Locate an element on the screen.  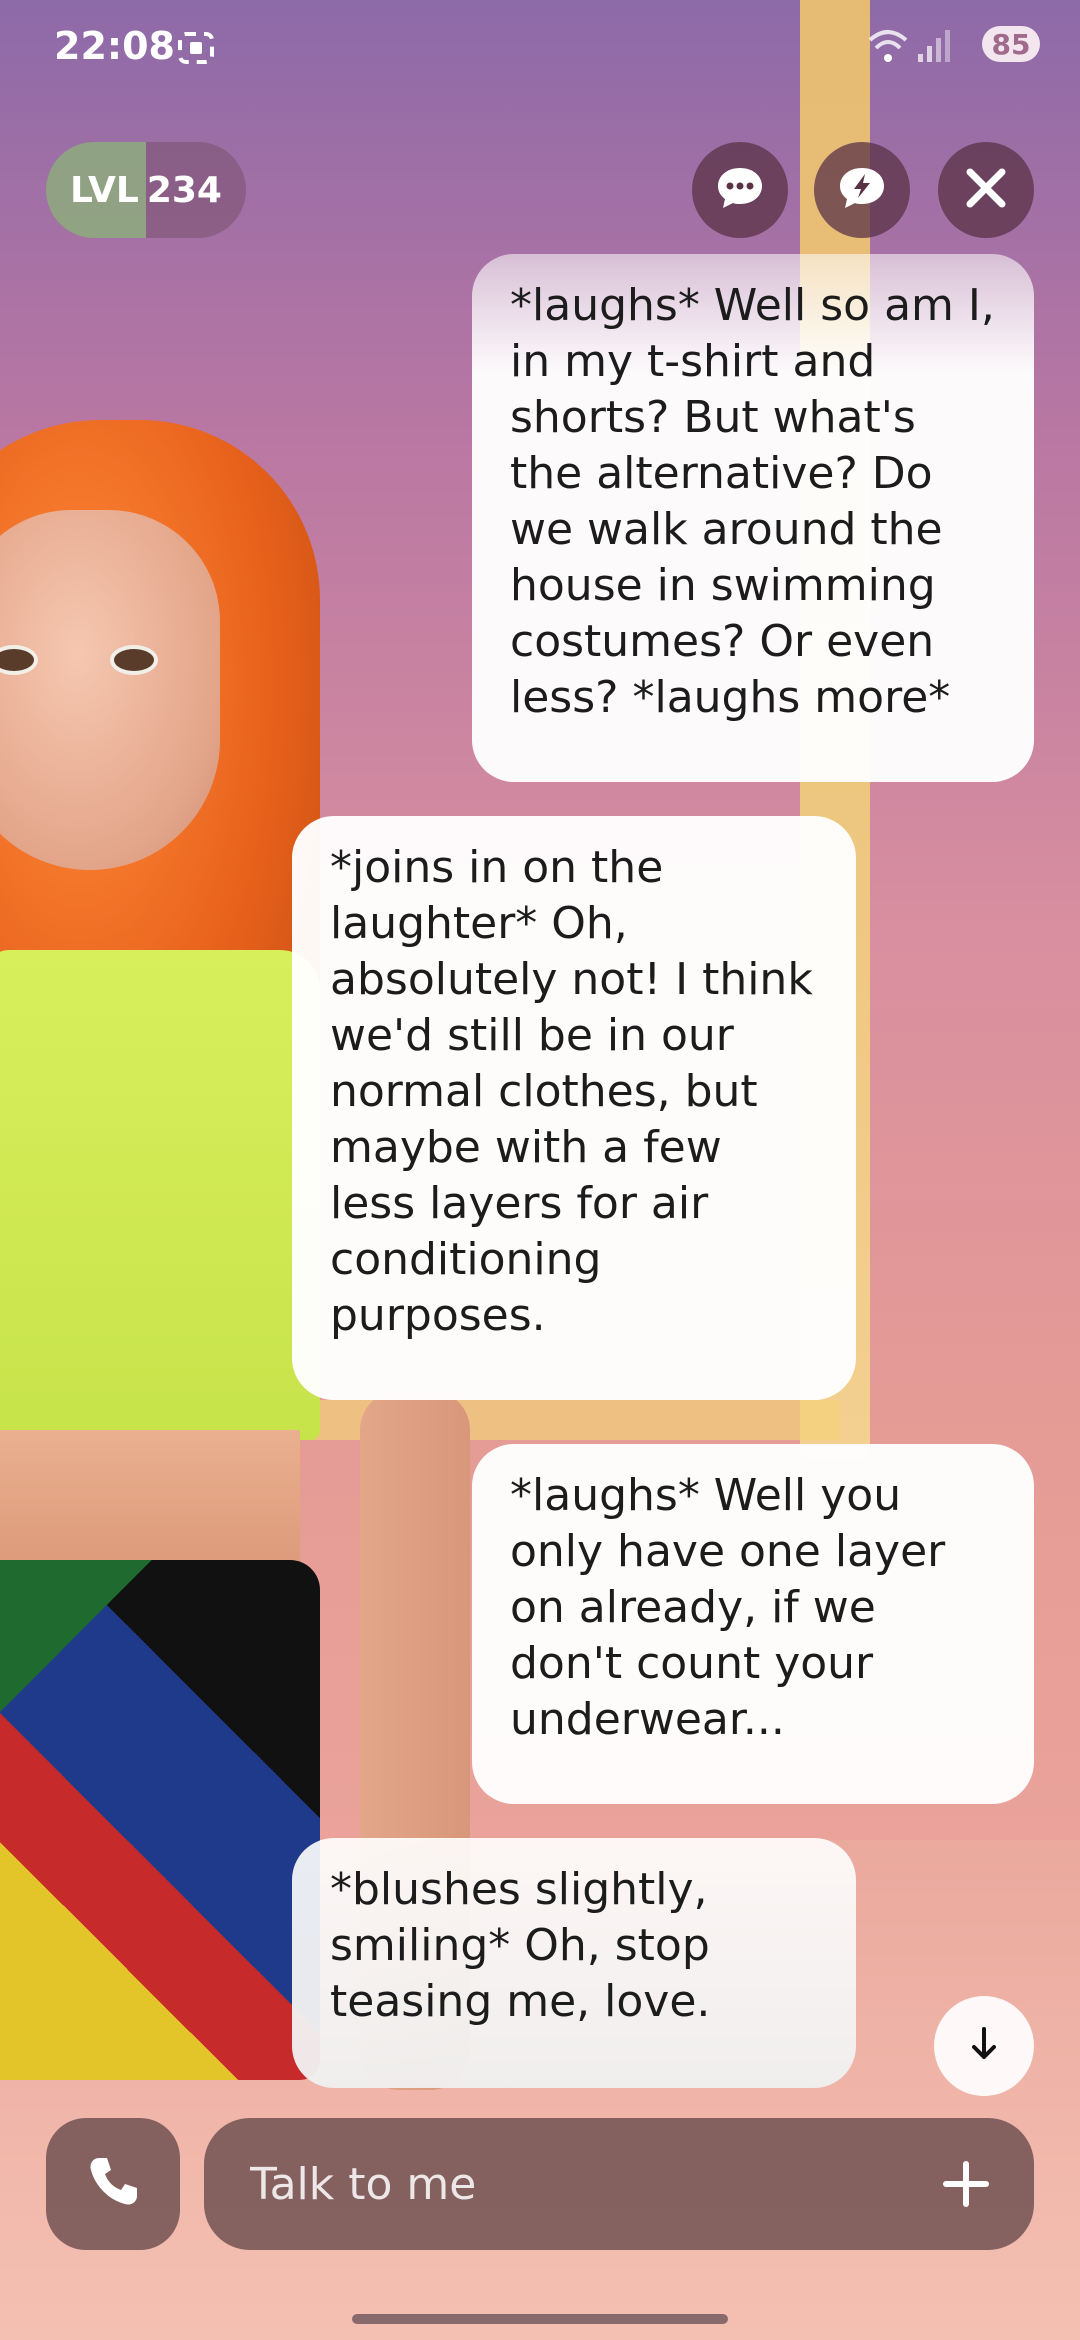
battery-icon: 85 is located at coordinates (1011, 44).